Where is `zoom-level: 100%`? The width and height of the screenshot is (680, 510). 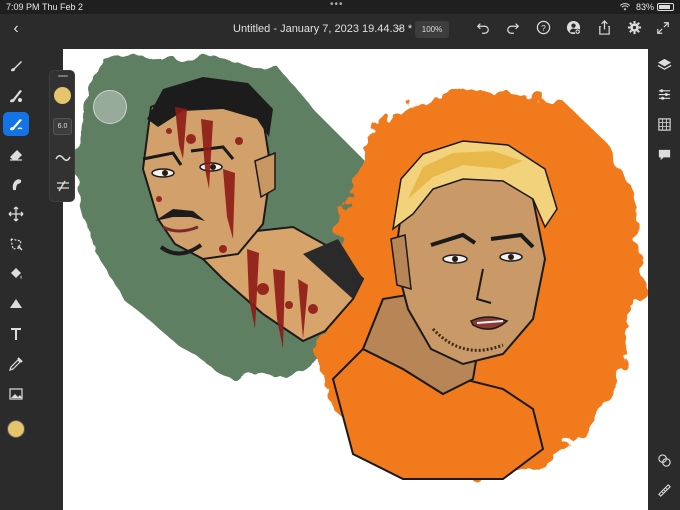
zoom-level: 100% is located at coordinates (432, 29).